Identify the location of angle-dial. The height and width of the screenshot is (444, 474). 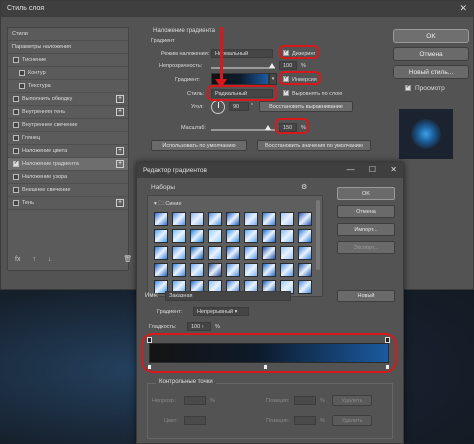
(218, 107).